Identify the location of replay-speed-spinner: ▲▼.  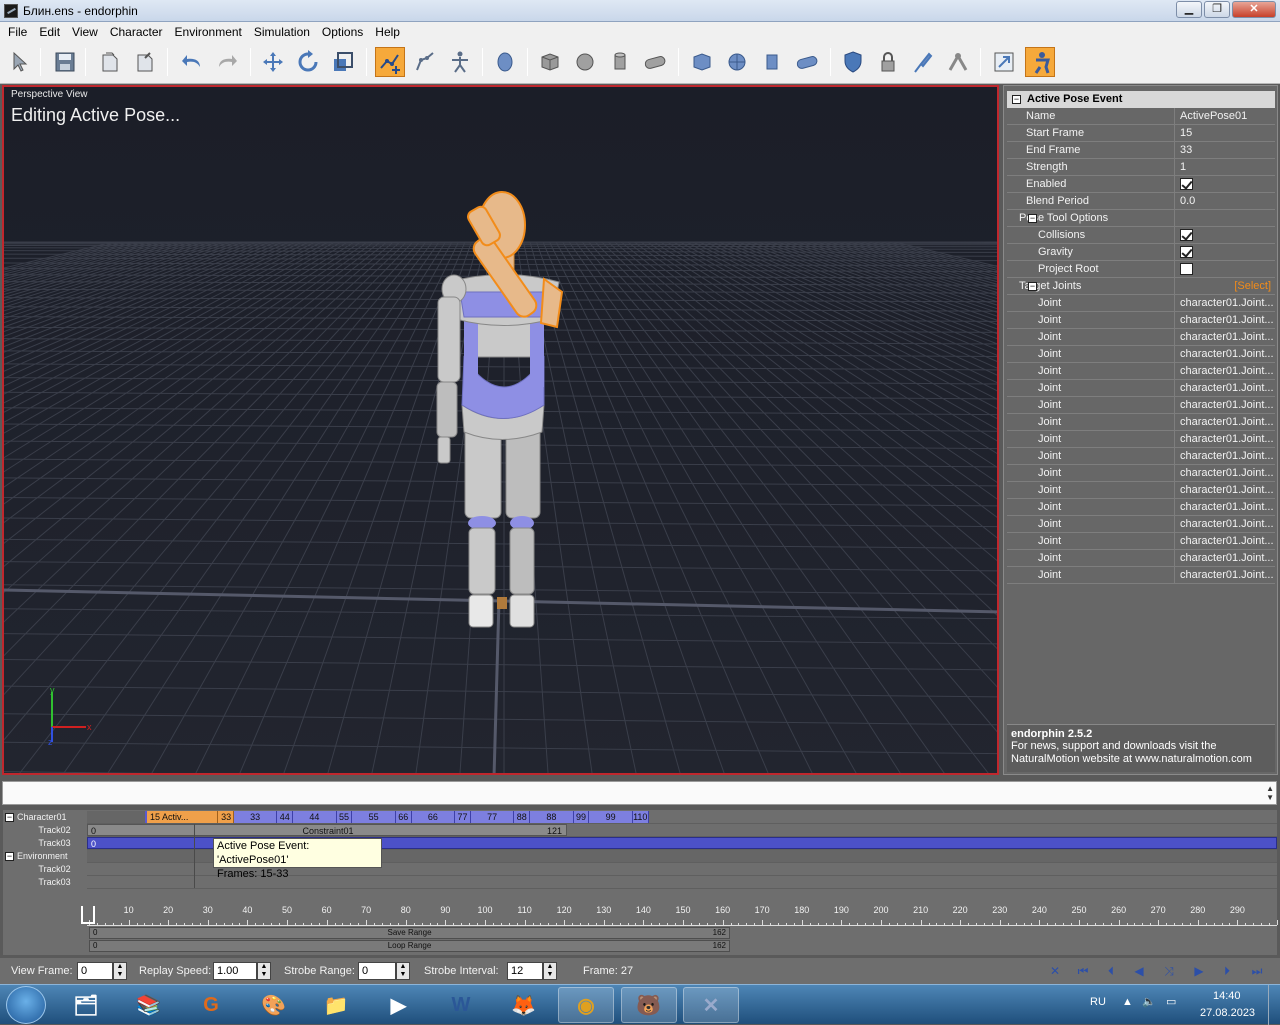
(264, 971).